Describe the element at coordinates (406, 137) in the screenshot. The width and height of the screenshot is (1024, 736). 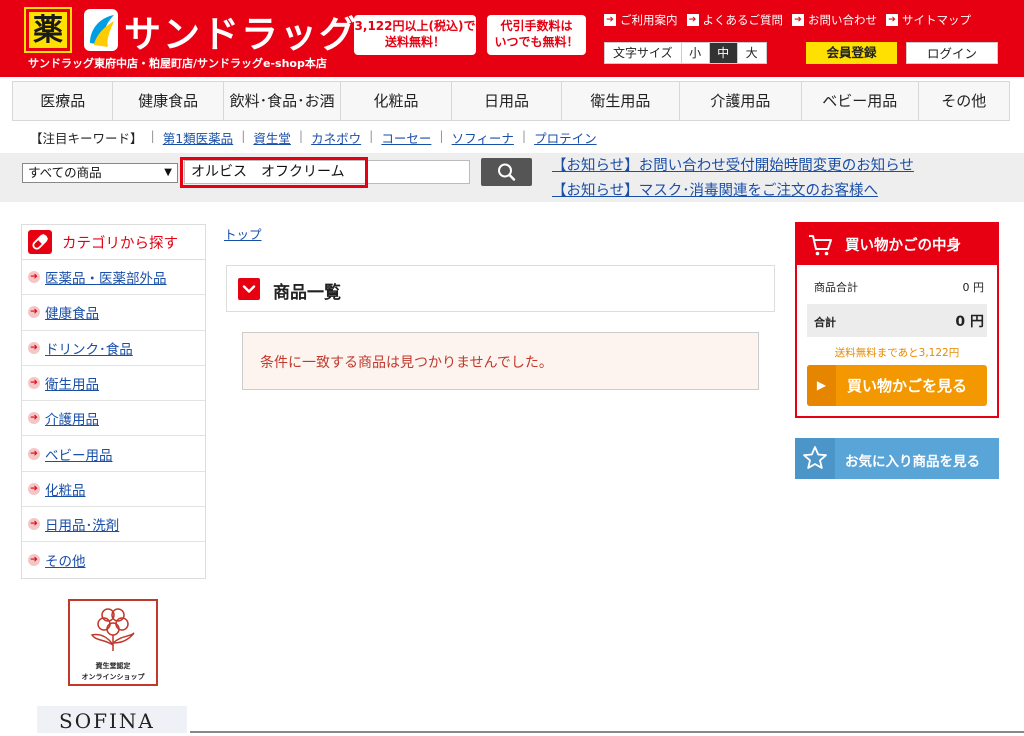
I see `keyword-link: コーセー` at that location.